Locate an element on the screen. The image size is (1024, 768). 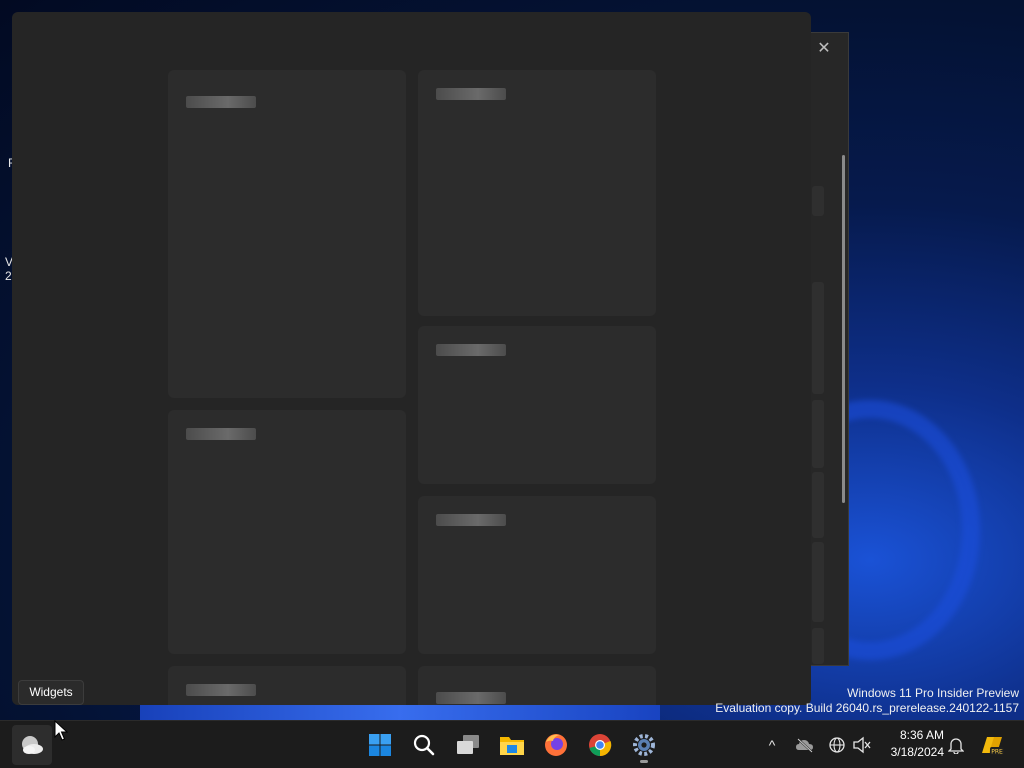
chrome-button is located at coordinates (600, 745).